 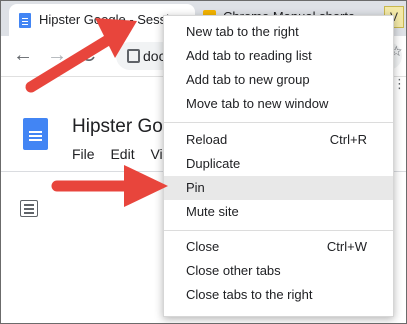 I want to click on menu-item-shortcut: Ctrl+R, so click(x=348, y=139).